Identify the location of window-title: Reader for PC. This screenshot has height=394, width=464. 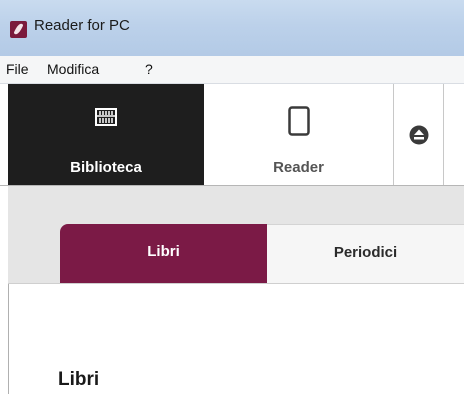
(82, 25).